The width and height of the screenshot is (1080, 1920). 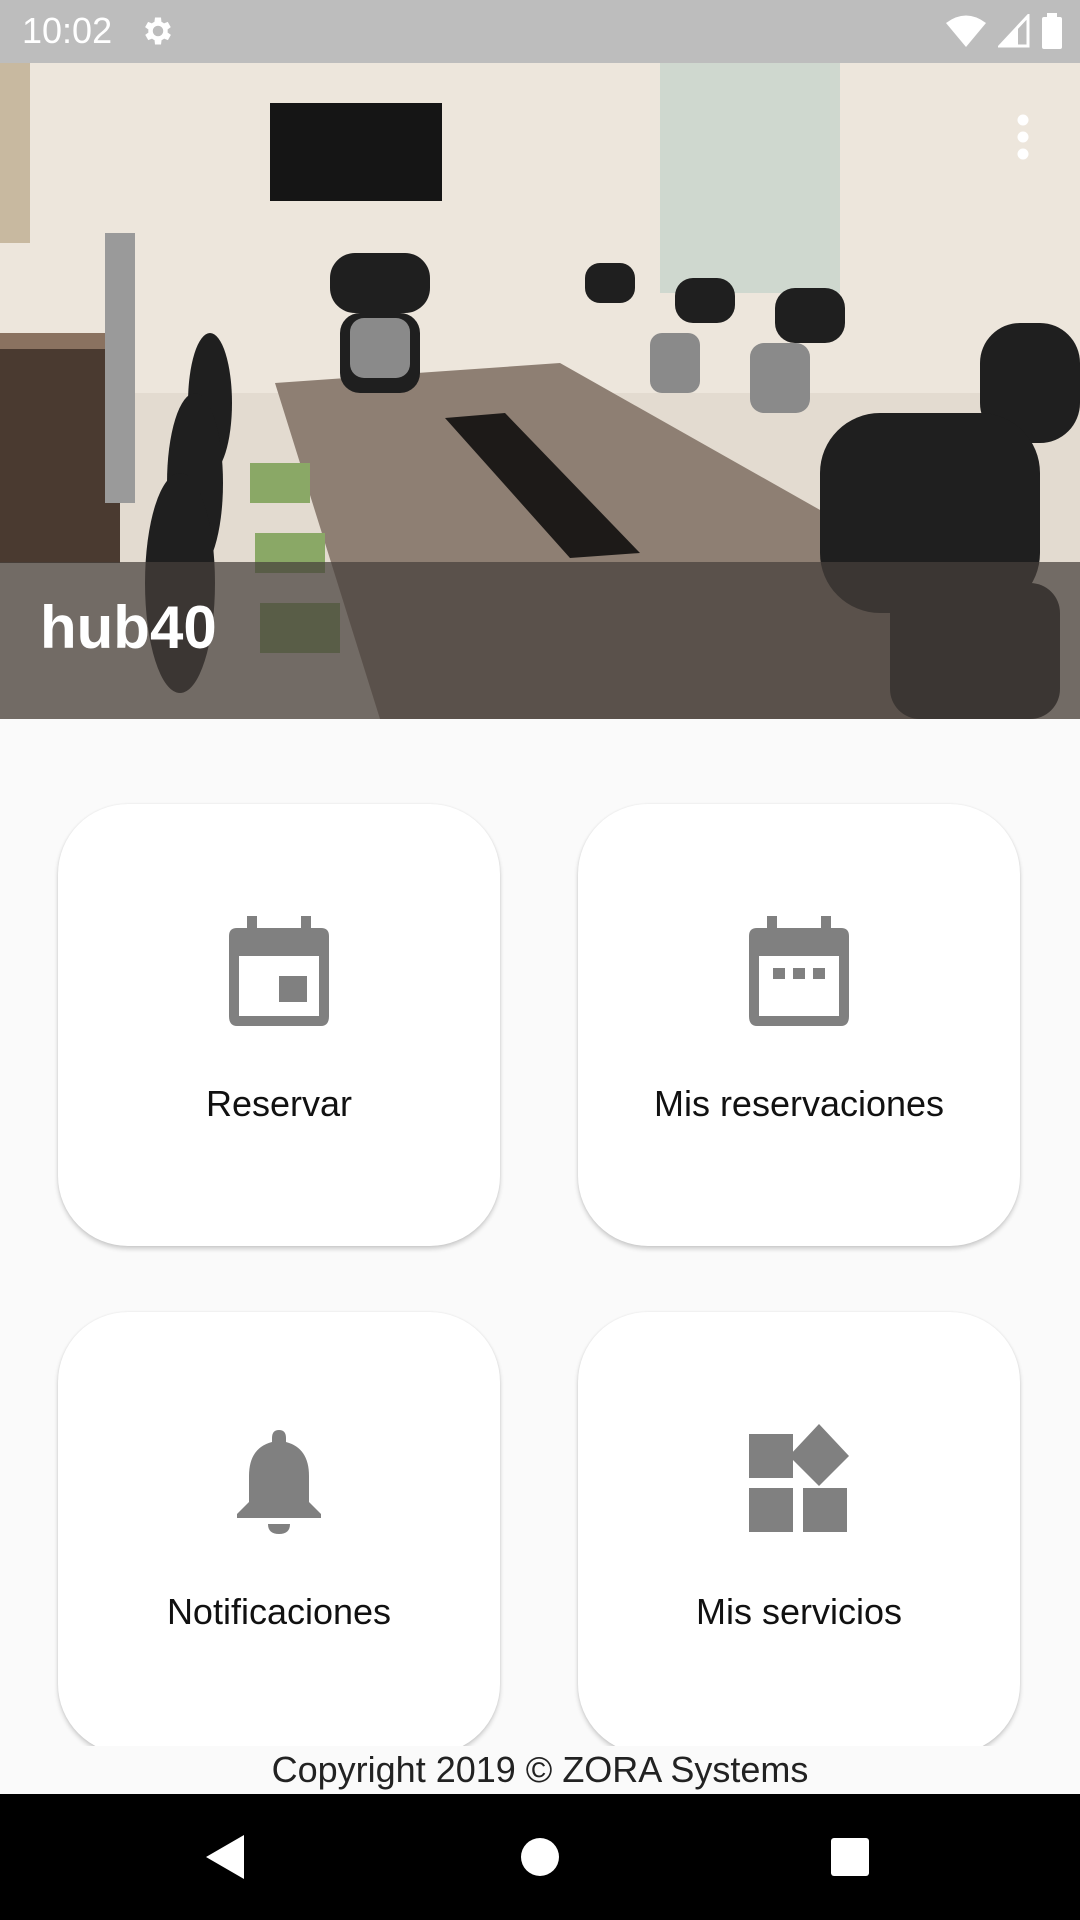 I want to click on page-title: hub40, so click(x=128, y=627).